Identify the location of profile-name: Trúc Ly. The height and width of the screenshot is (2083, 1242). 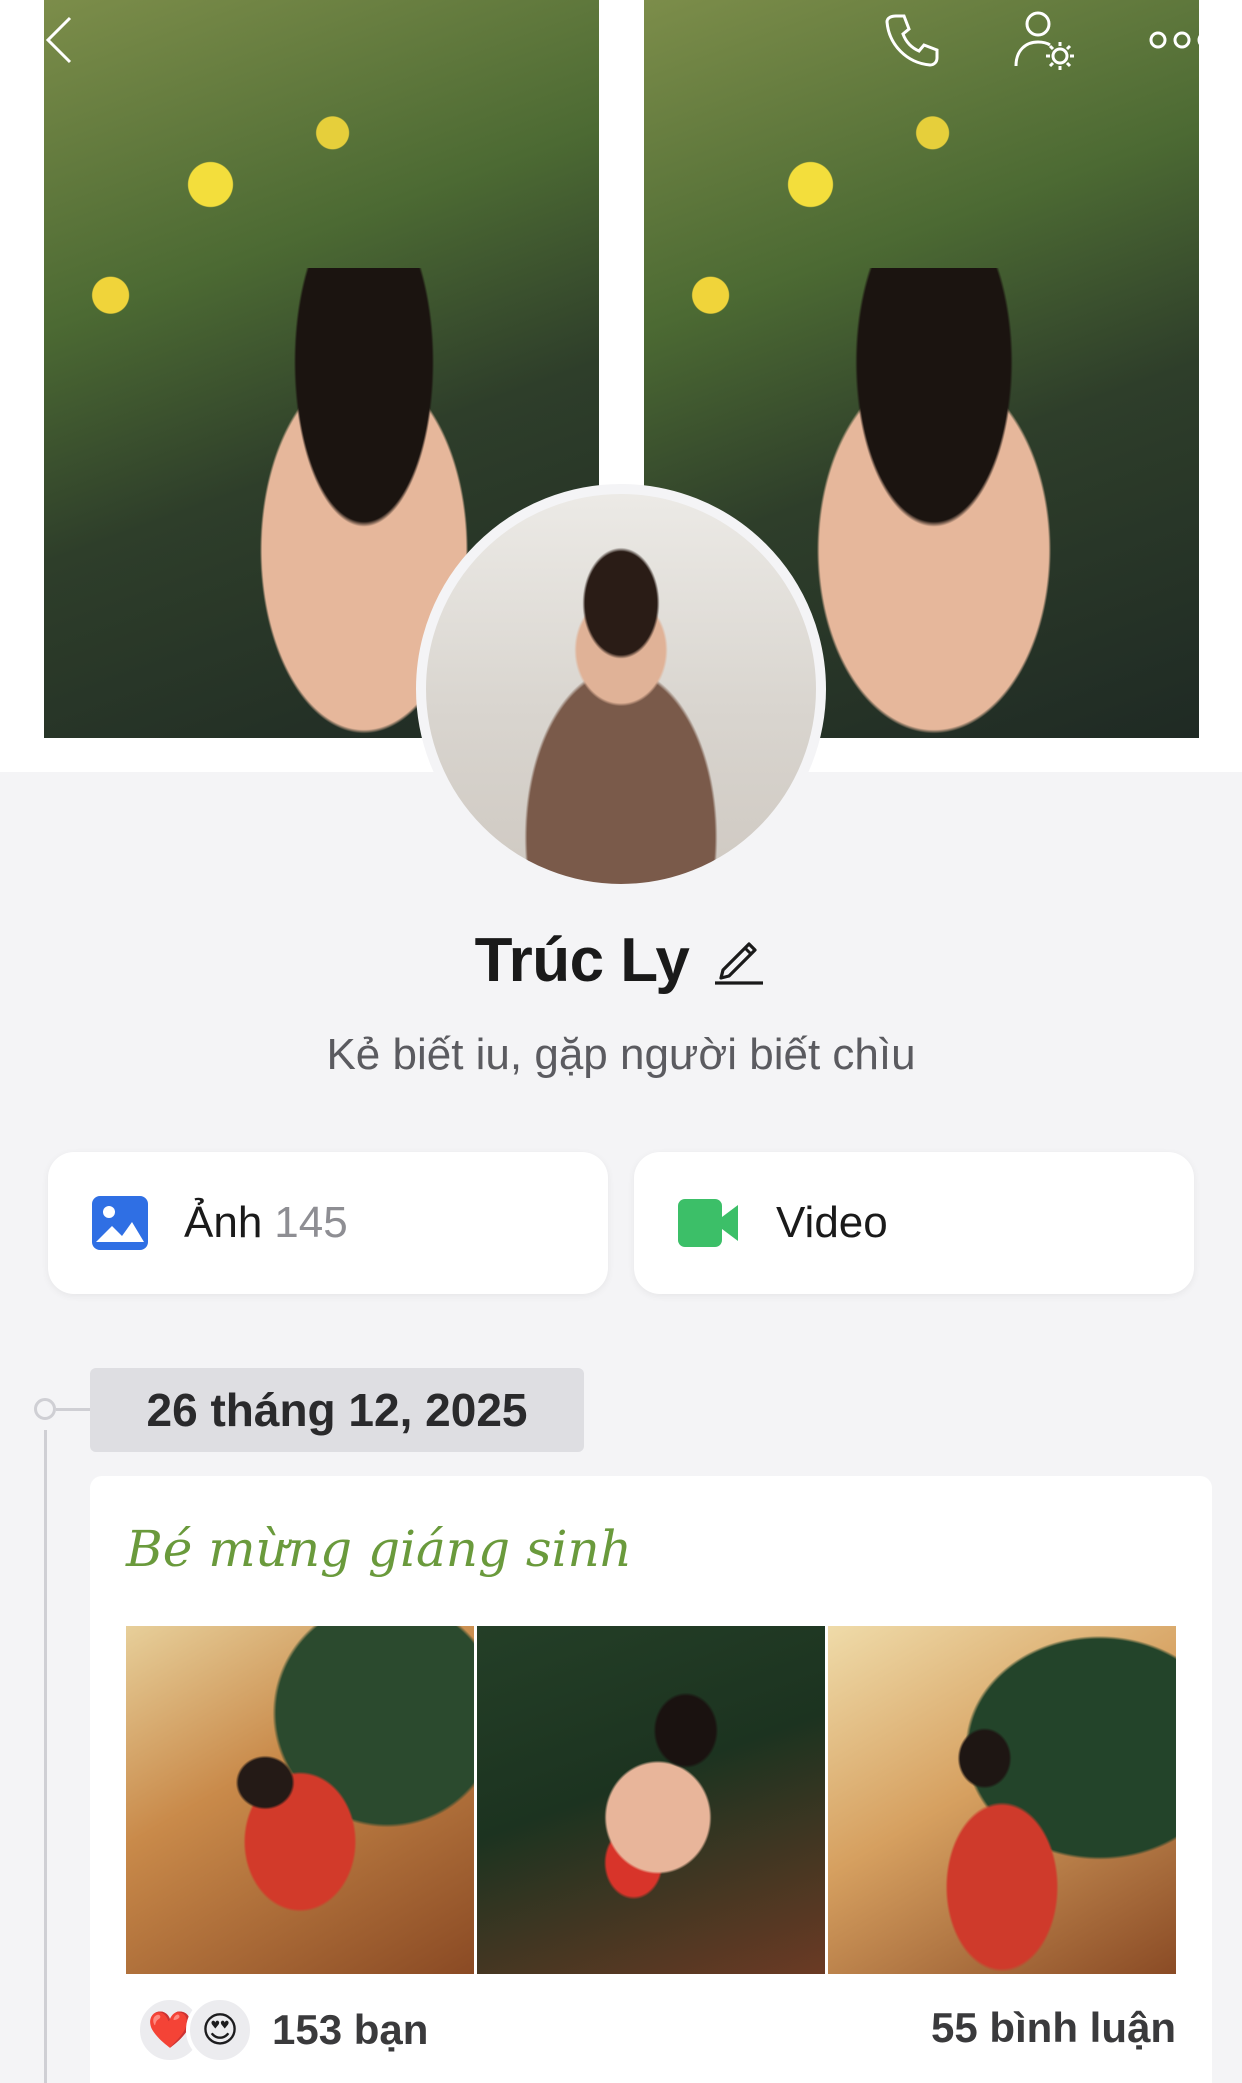
(582, 960).